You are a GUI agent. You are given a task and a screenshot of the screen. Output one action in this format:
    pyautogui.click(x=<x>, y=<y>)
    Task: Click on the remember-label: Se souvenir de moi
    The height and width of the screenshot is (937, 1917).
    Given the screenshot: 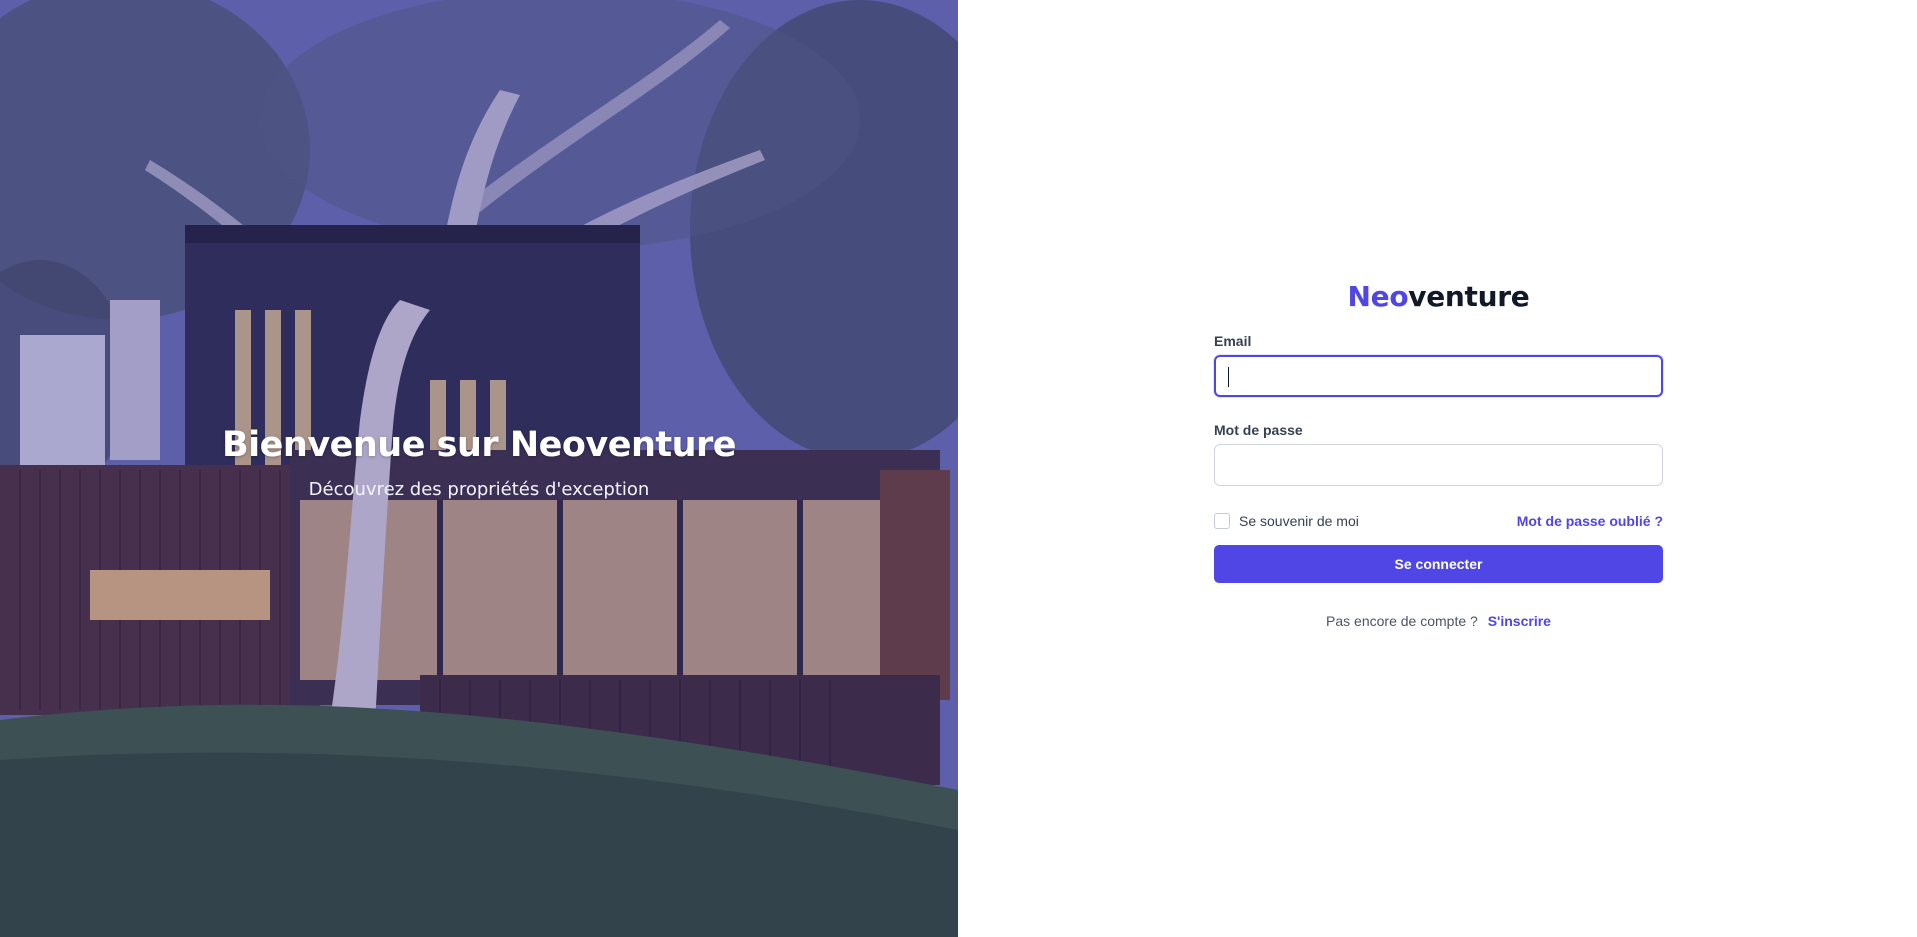 What is the action you would take?
    pyautogui.click(x=1299, y=521)
    